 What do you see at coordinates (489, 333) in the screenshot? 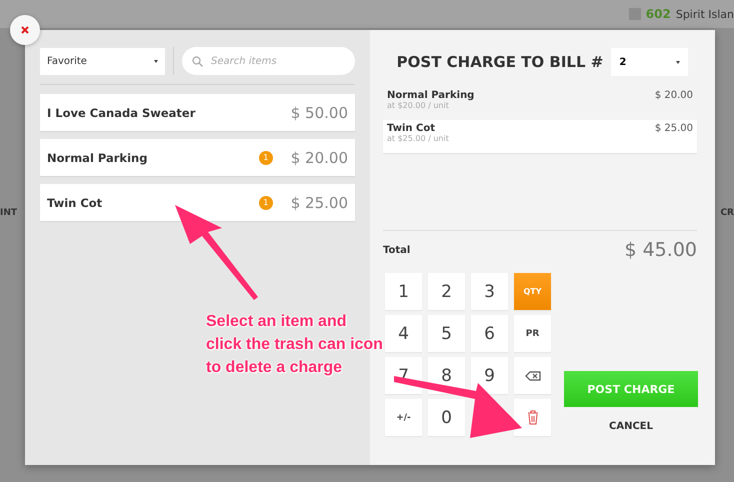
I see `digit-key: 6` at bounding box center [489, 333].